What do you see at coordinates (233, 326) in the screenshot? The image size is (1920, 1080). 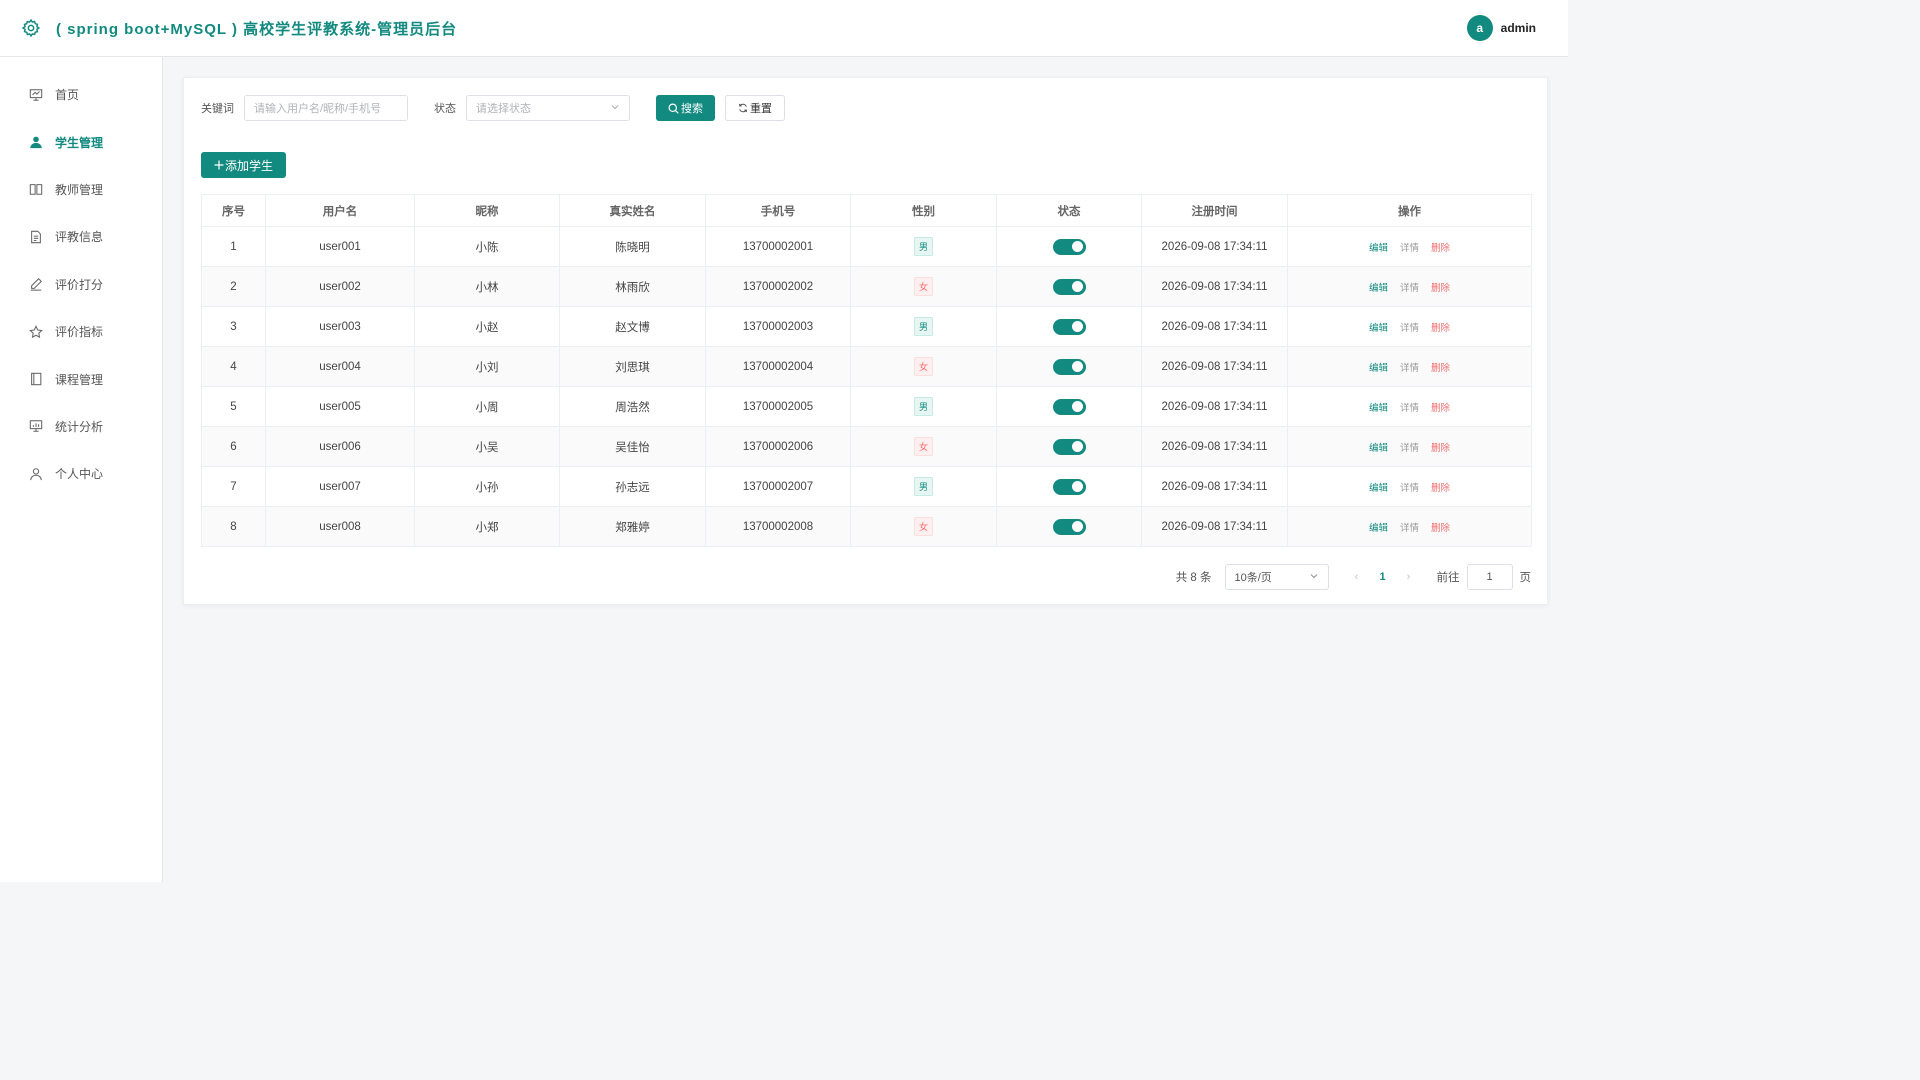 I see `row-index: 3` at bounding box center [233, 326].